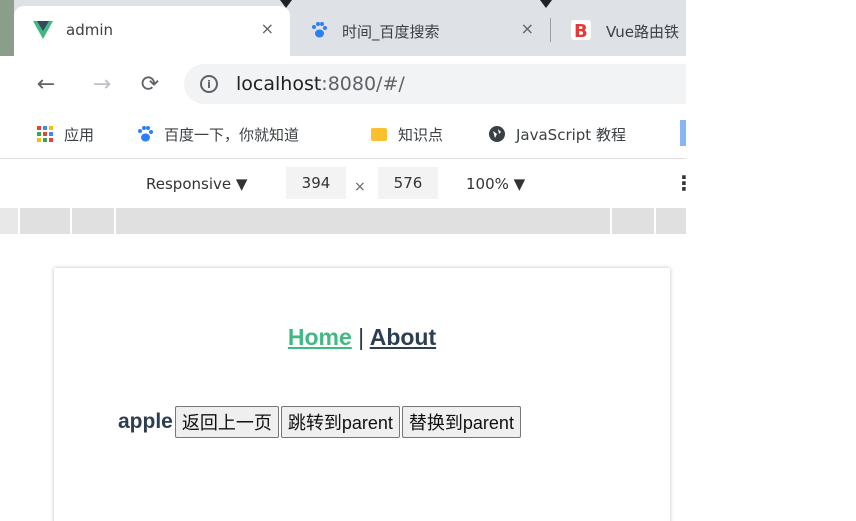 This screenshot has width=856, height=521. Describe the element at coordinates (461, 422) in the screenshot. I see `replace-parent-button: 替换到parent` at that location.